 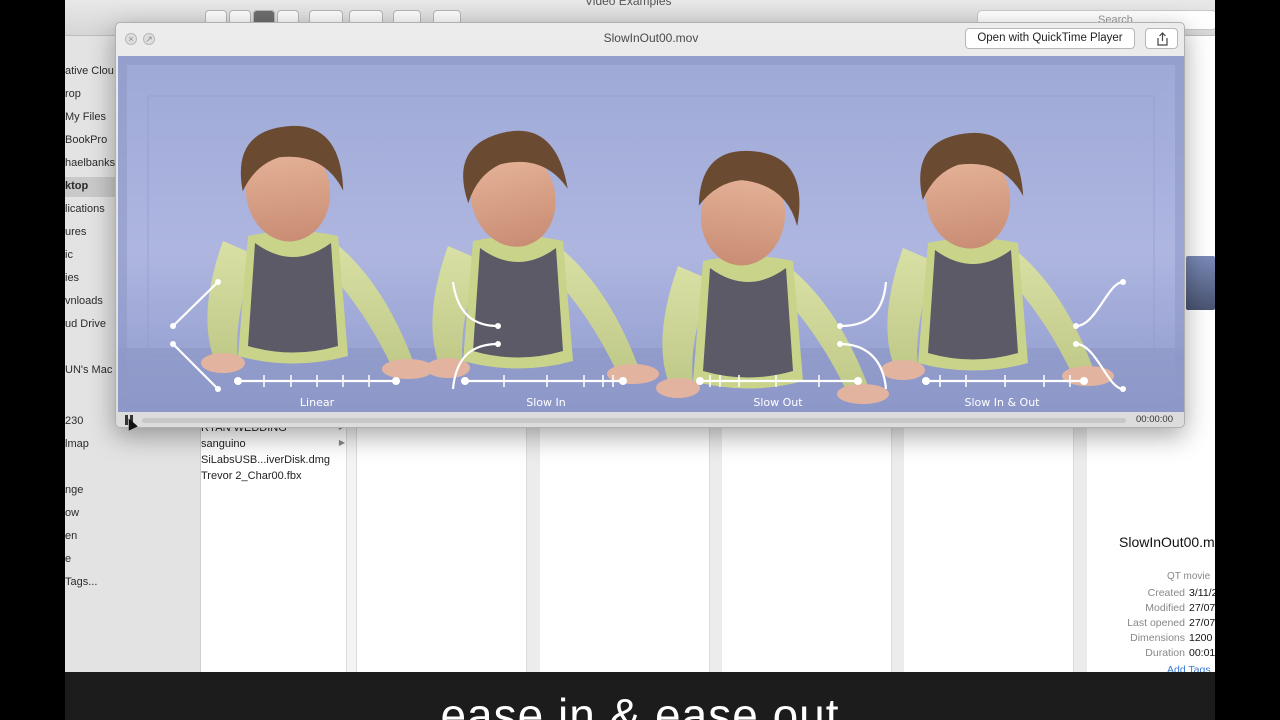 What do you see at coordinates (634, 420) in the screenshot?
I see `playback-scrubber` at bounding box center [634, 420].